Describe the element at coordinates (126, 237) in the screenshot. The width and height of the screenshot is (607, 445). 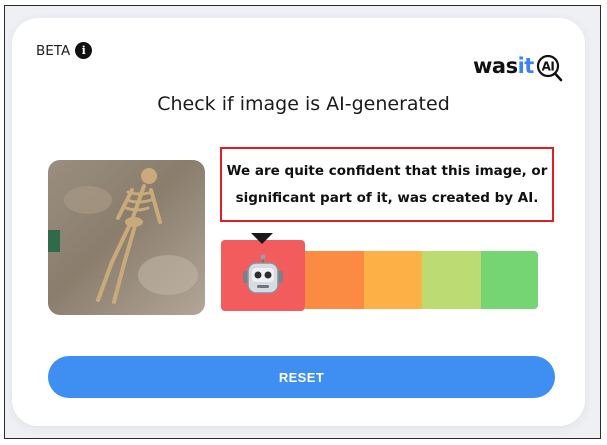
I see `uploaded-image` at that location.